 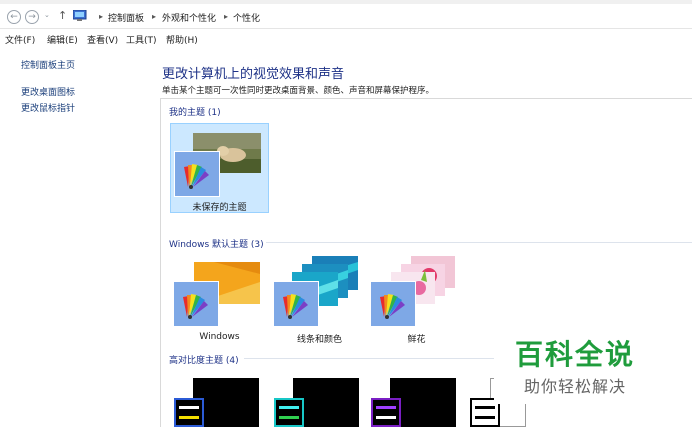 I want to click on breadcrumb-appearance: 外观和个性化, so click(x=189, y=17).